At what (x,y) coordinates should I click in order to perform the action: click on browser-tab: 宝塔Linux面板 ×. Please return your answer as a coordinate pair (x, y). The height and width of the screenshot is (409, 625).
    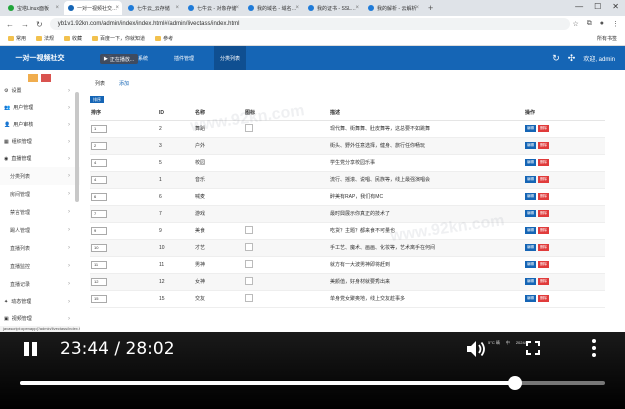
    Looking at the image, I should click on (33, 8).